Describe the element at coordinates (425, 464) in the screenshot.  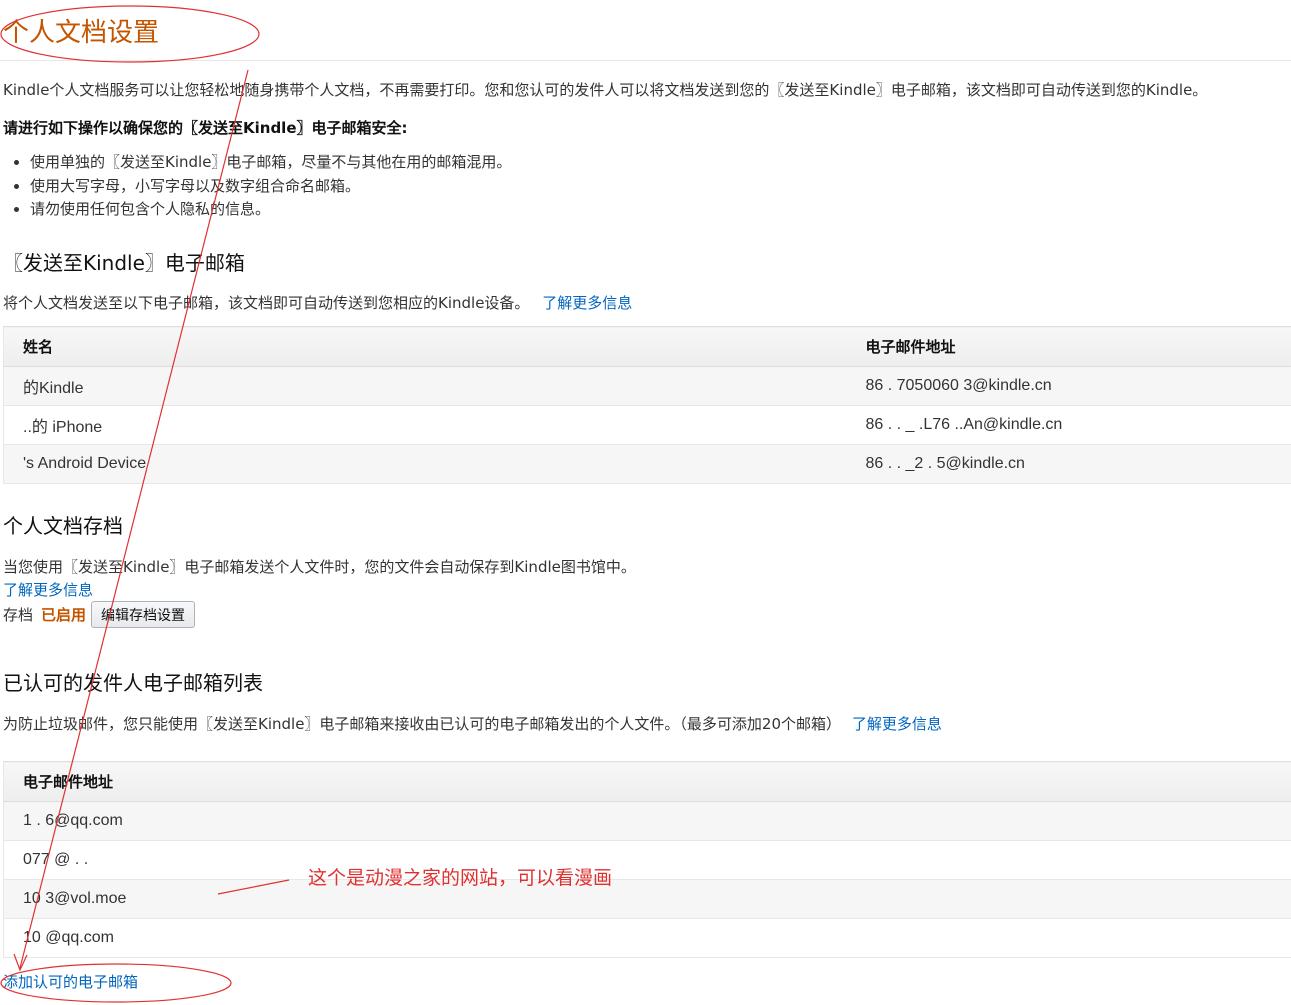
I see `device-name: 's Android Device` at that location.